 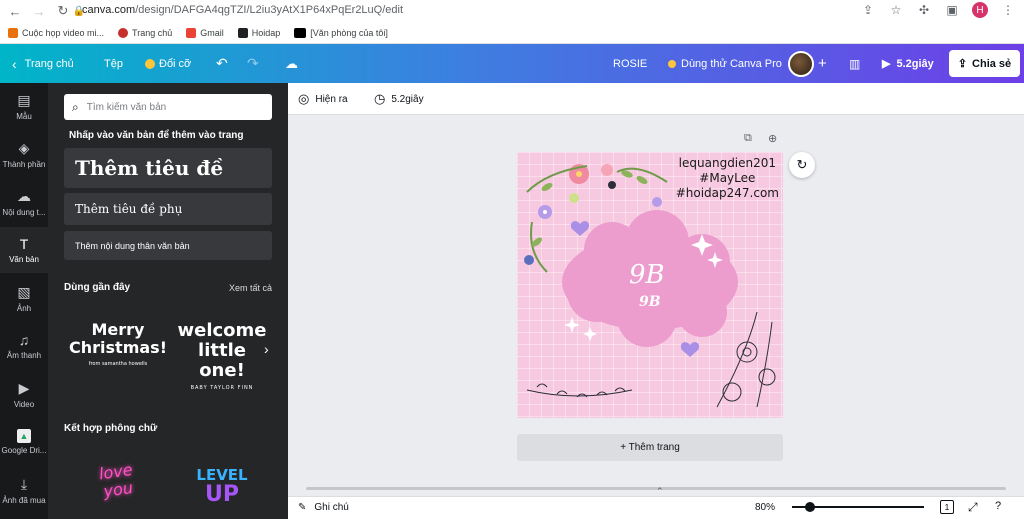 What do you see at coordinates (24, 490) in the screenshot?
I see `rail-item-purchased: ⤓ Ảnh đã mua` at bounding box center [24, 490].